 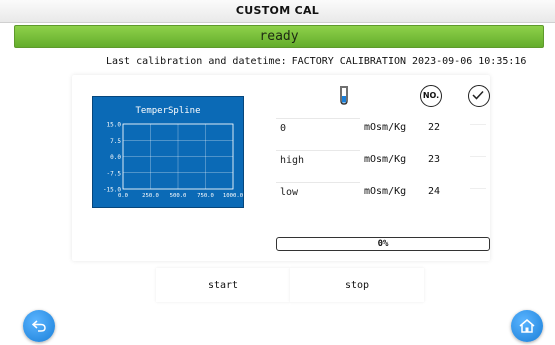 What do you see at coordinates (434, 191) in the screenshot?
I see `row-number: 24` at bounding box center [434, 191].